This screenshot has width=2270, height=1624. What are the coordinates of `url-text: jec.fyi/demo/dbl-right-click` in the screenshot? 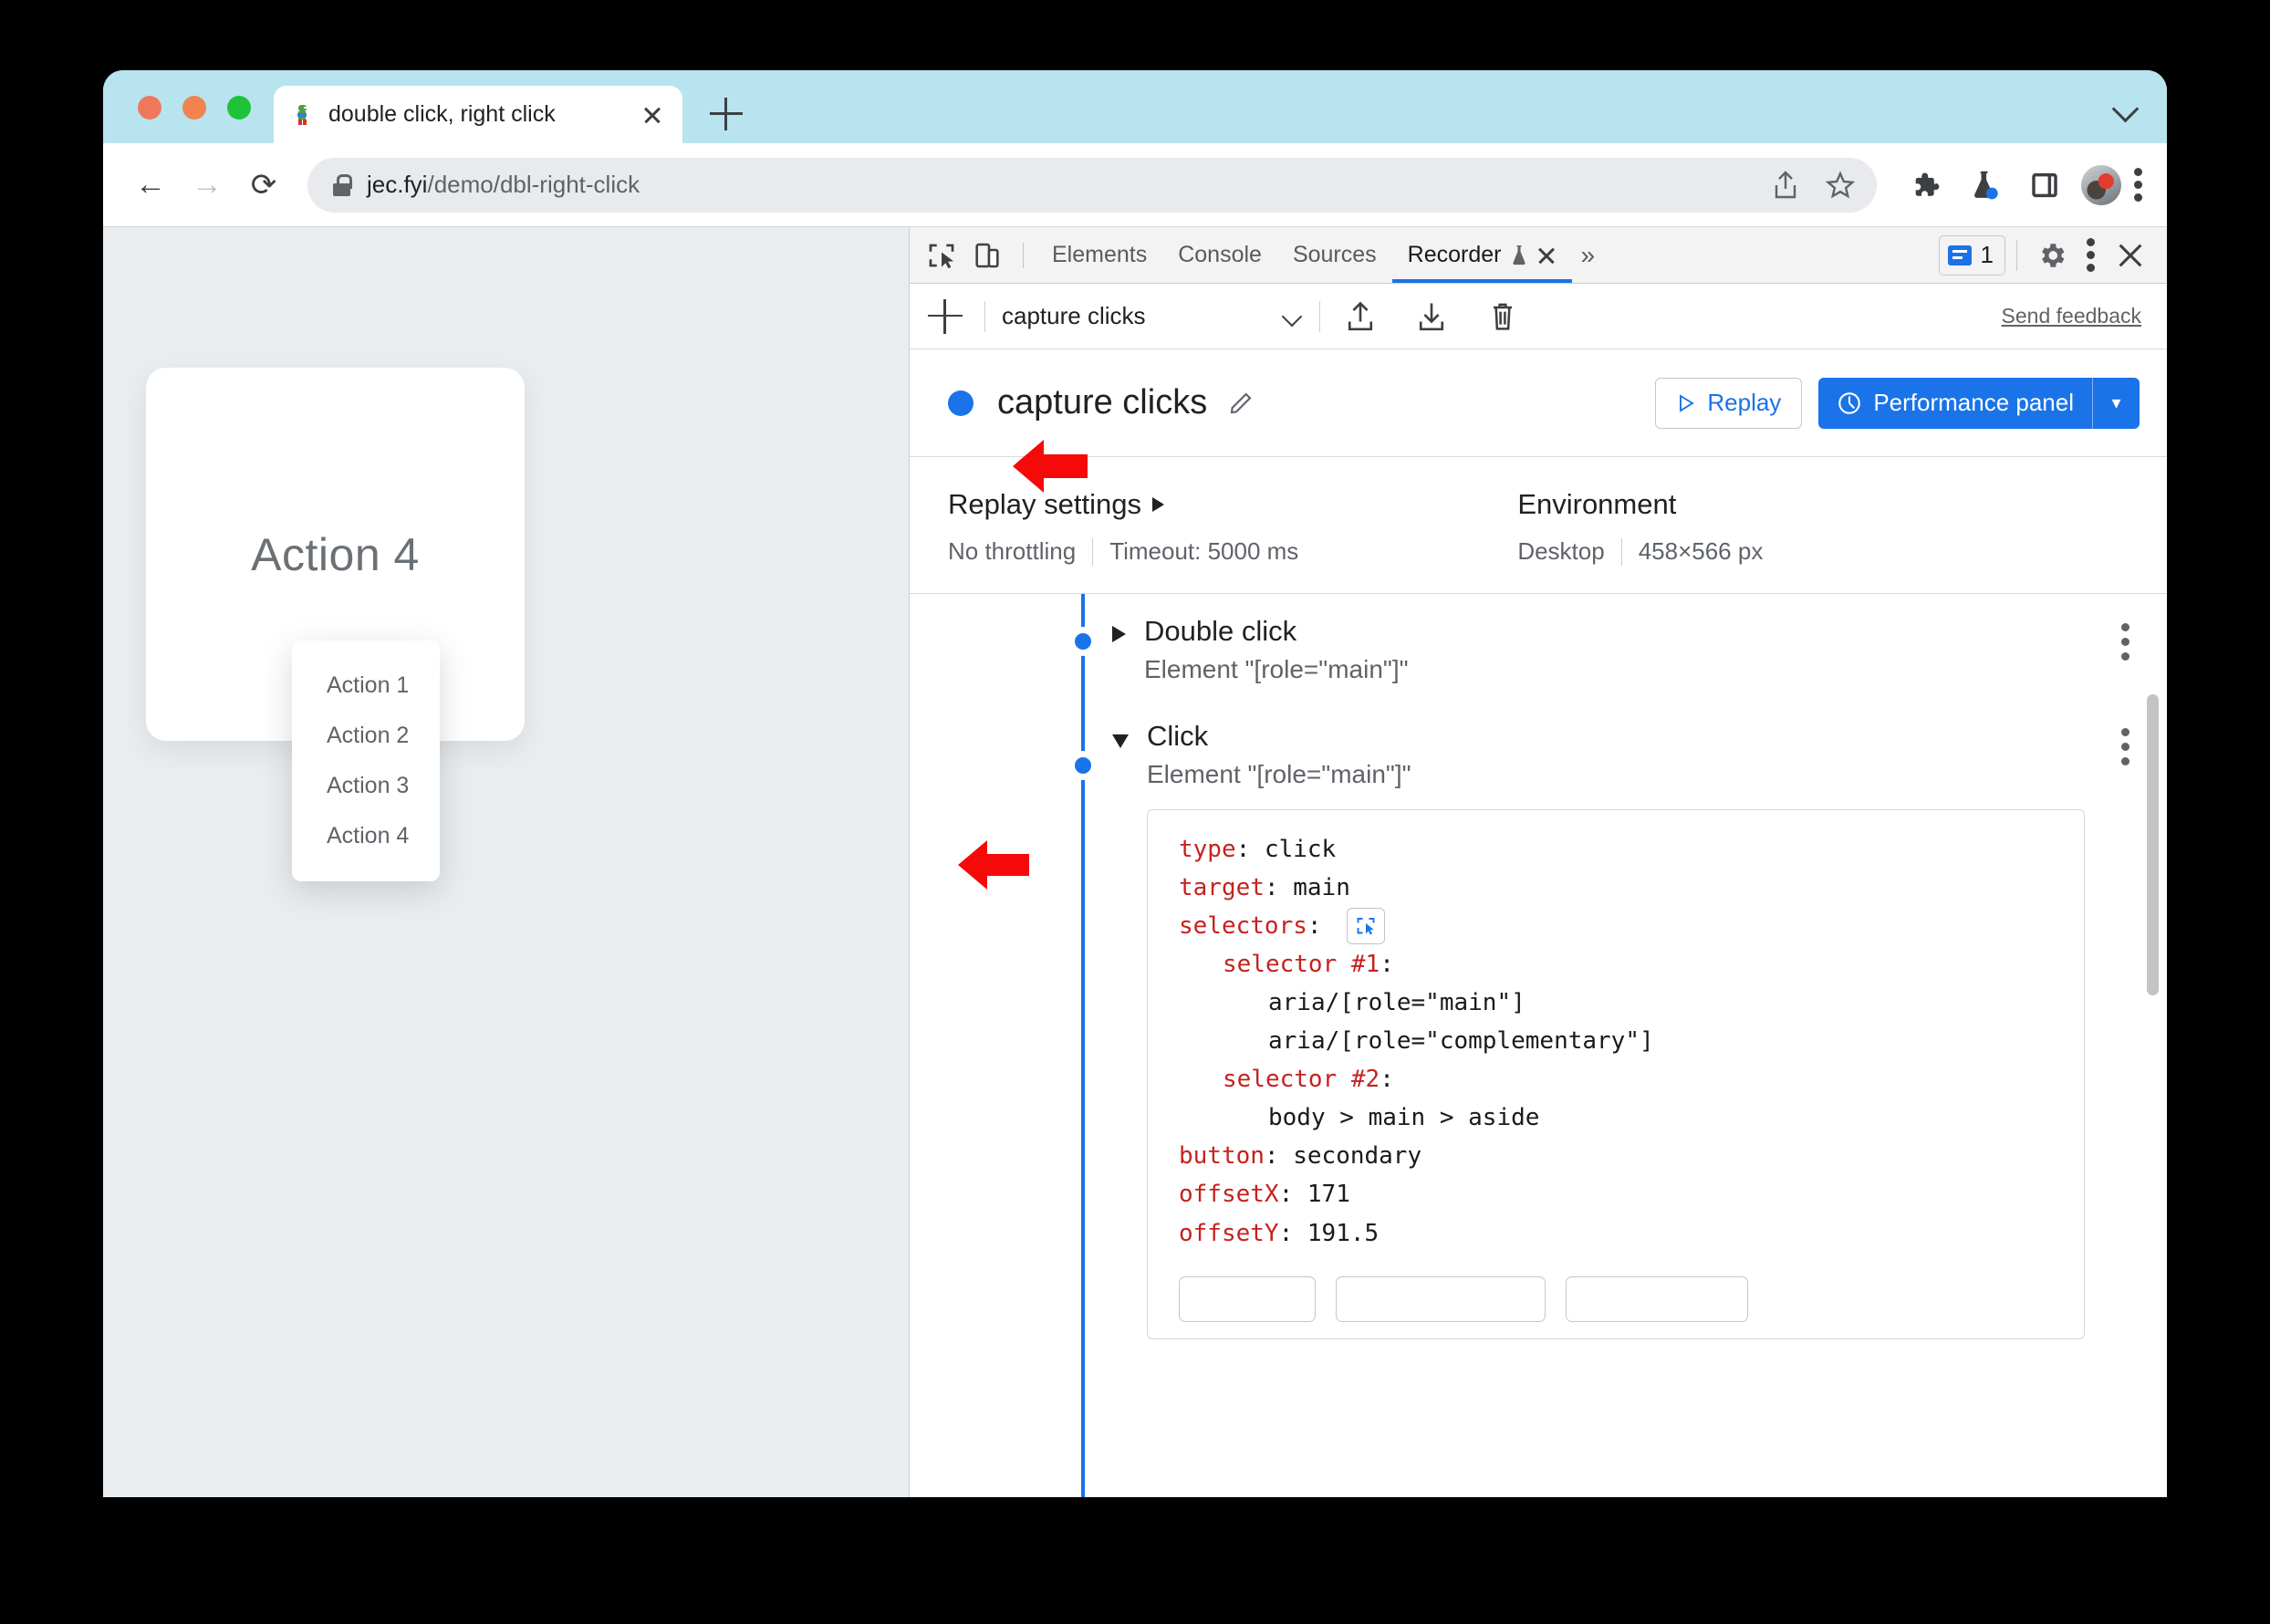 It's located at (503, 185).